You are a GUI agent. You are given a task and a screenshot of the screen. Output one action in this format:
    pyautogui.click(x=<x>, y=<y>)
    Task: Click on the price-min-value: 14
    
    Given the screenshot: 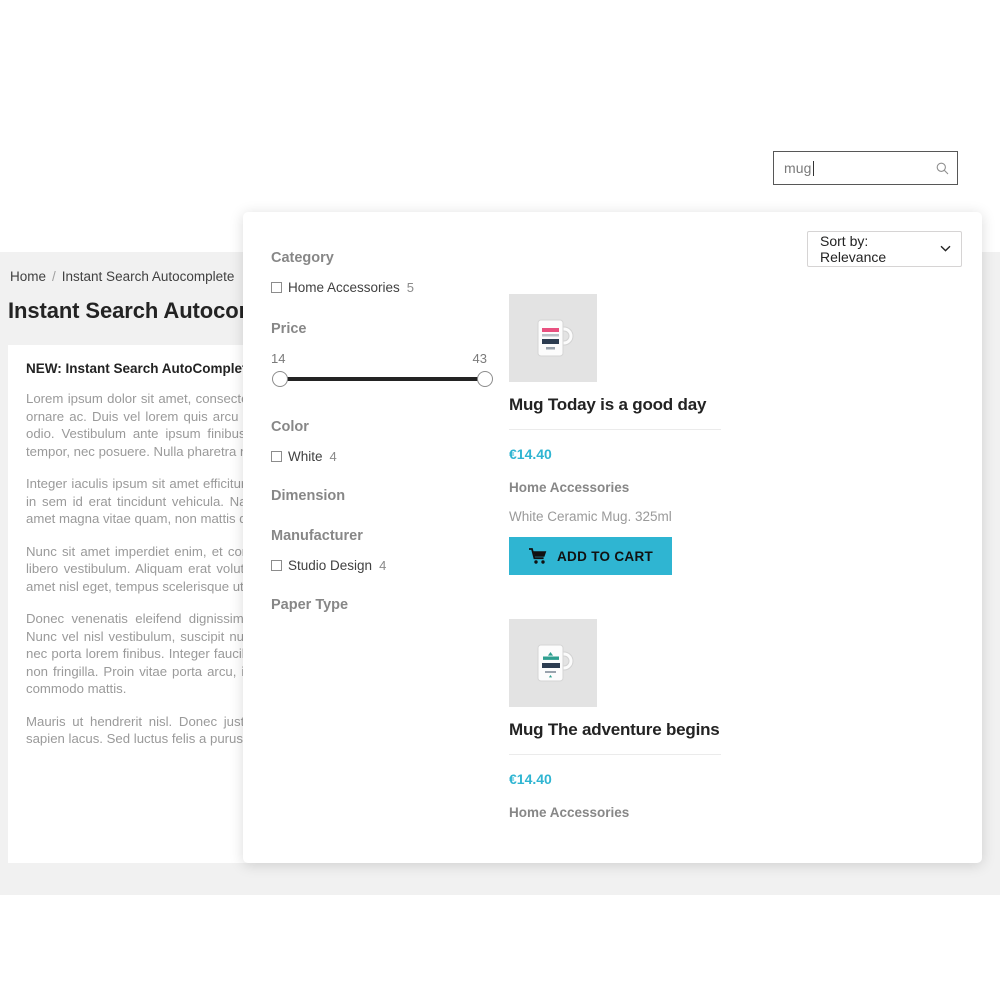 What is the action you would take?
    pyautogui.click(x=278, y=358)
    